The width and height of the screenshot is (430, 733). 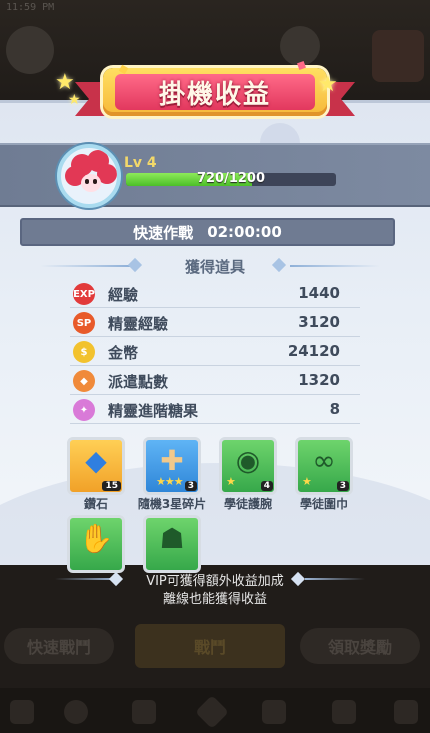 I want to click on avatar-face, so click(x=91, y=183).